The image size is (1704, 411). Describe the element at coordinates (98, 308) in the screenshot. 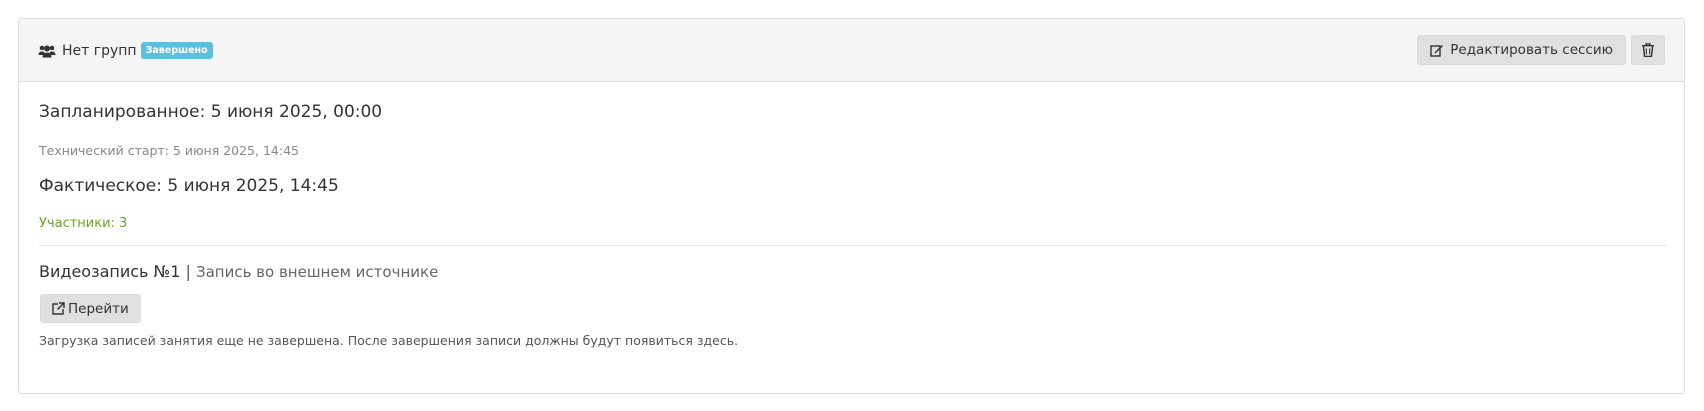

I see `goto-recording-label: Перейти` at that location.